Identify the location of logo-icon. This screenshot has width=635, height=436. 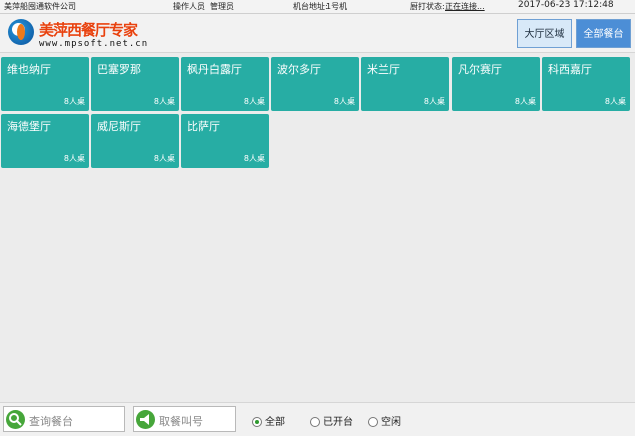
(21, 32).